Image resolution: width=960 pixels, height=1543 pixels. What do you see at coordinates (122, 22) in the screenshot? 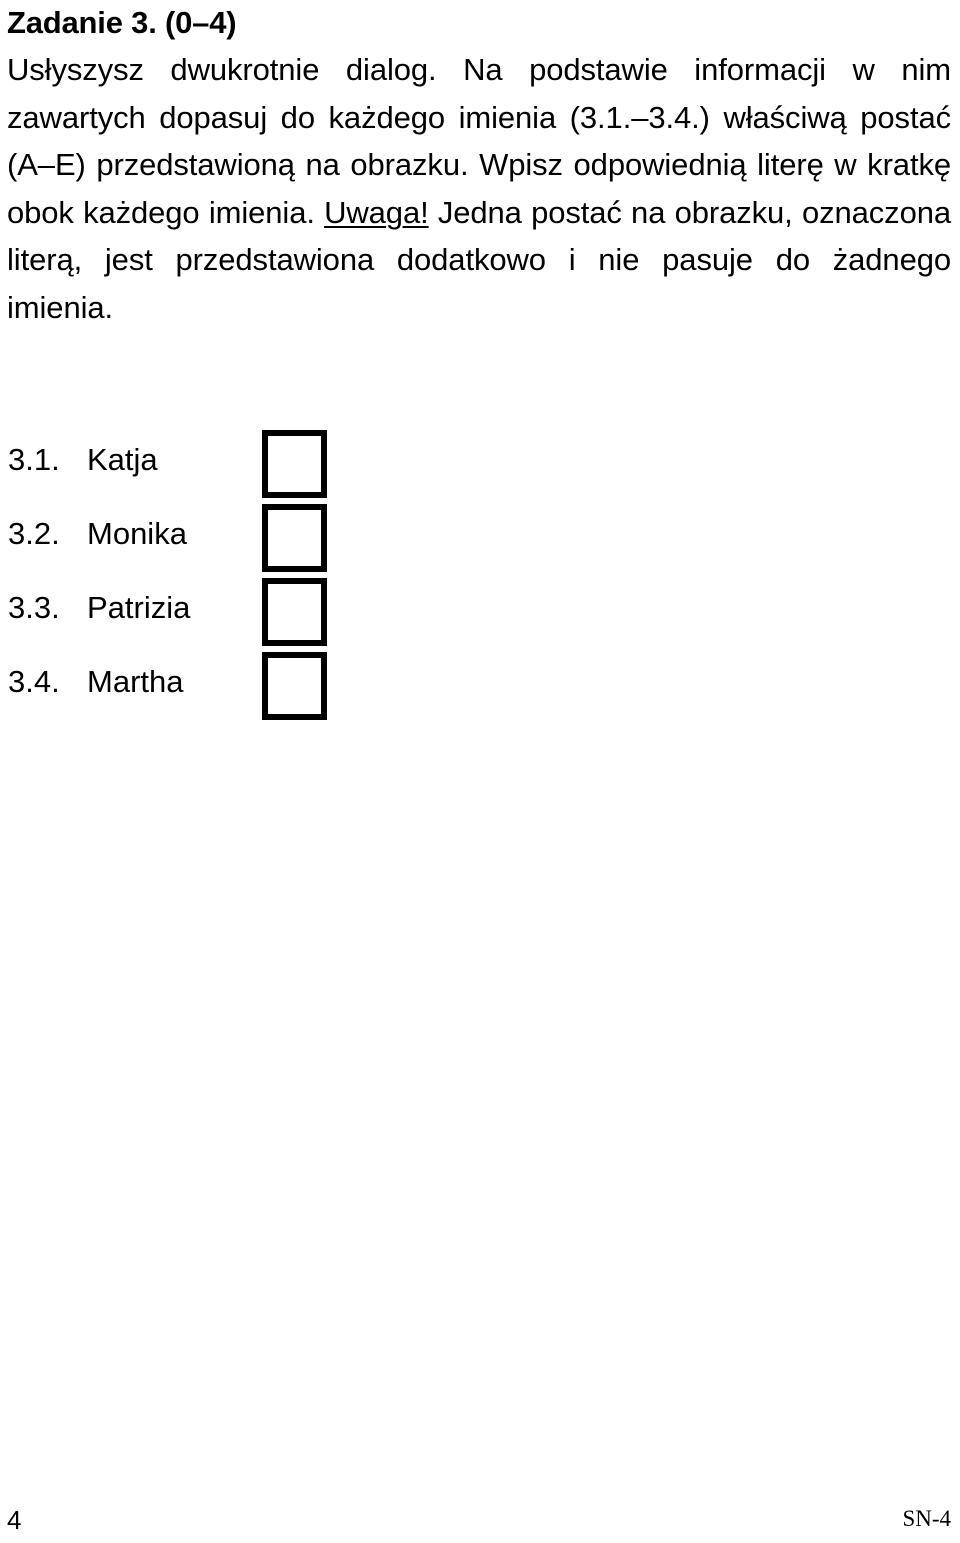
I see `task-title: Zadanie 3. (0–4)` at bounding box center [122, 22].